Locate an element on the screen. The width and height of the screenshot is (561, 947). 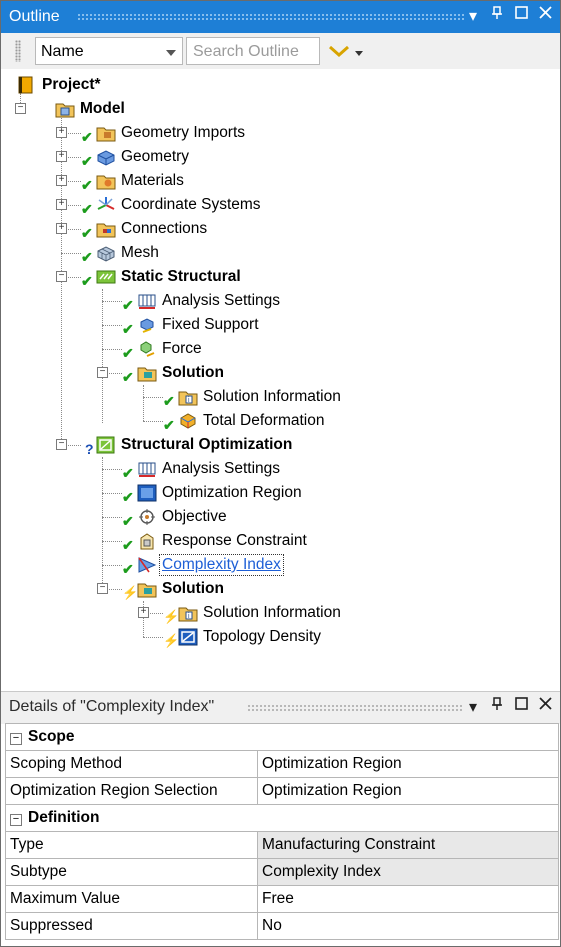
toolbar-grip is located at coordinates (18, 51).